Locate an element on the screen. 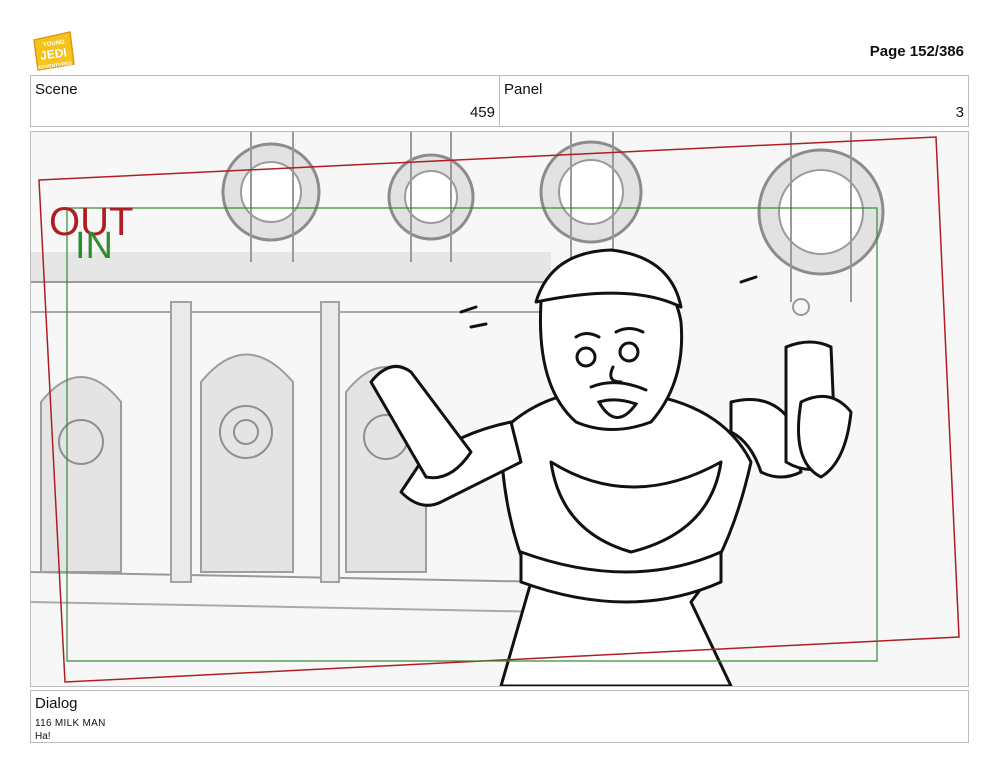  scene-number: 459 is located at coordinates (482, 112).